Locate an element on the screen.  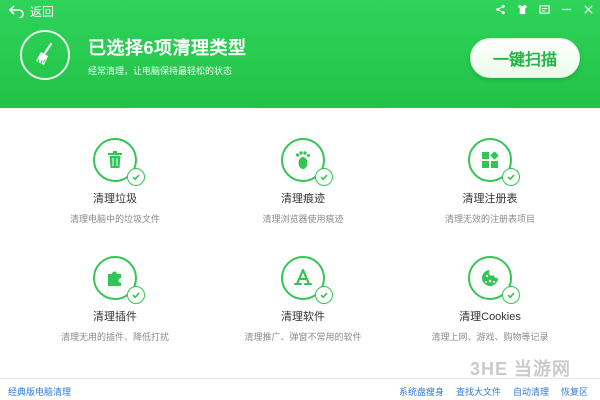
footer-links: 系统盘瘦身 查找大文件 自动清理 恢复区 is located at coordinates (493, 391).